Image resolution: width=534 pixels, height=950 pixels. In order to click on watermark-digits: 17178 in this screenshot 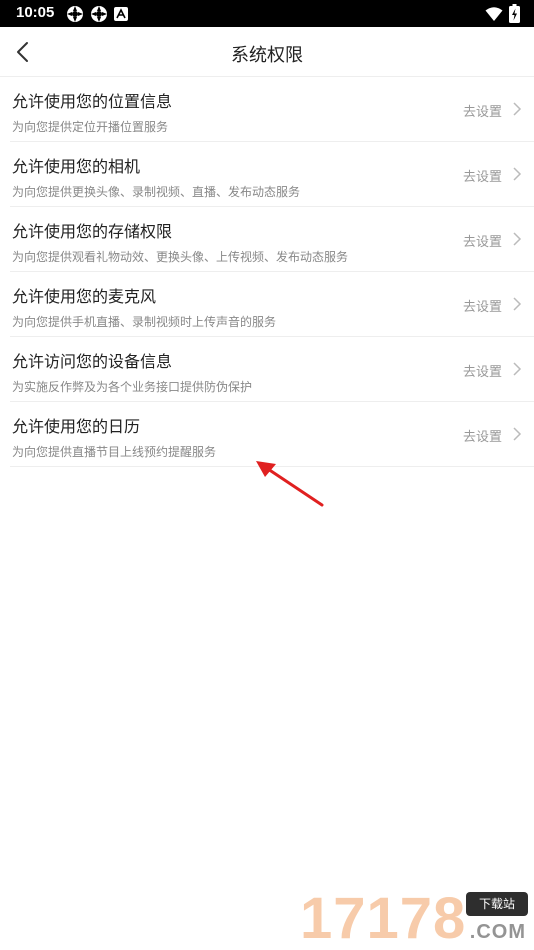, I will do `click(383, 918)`.